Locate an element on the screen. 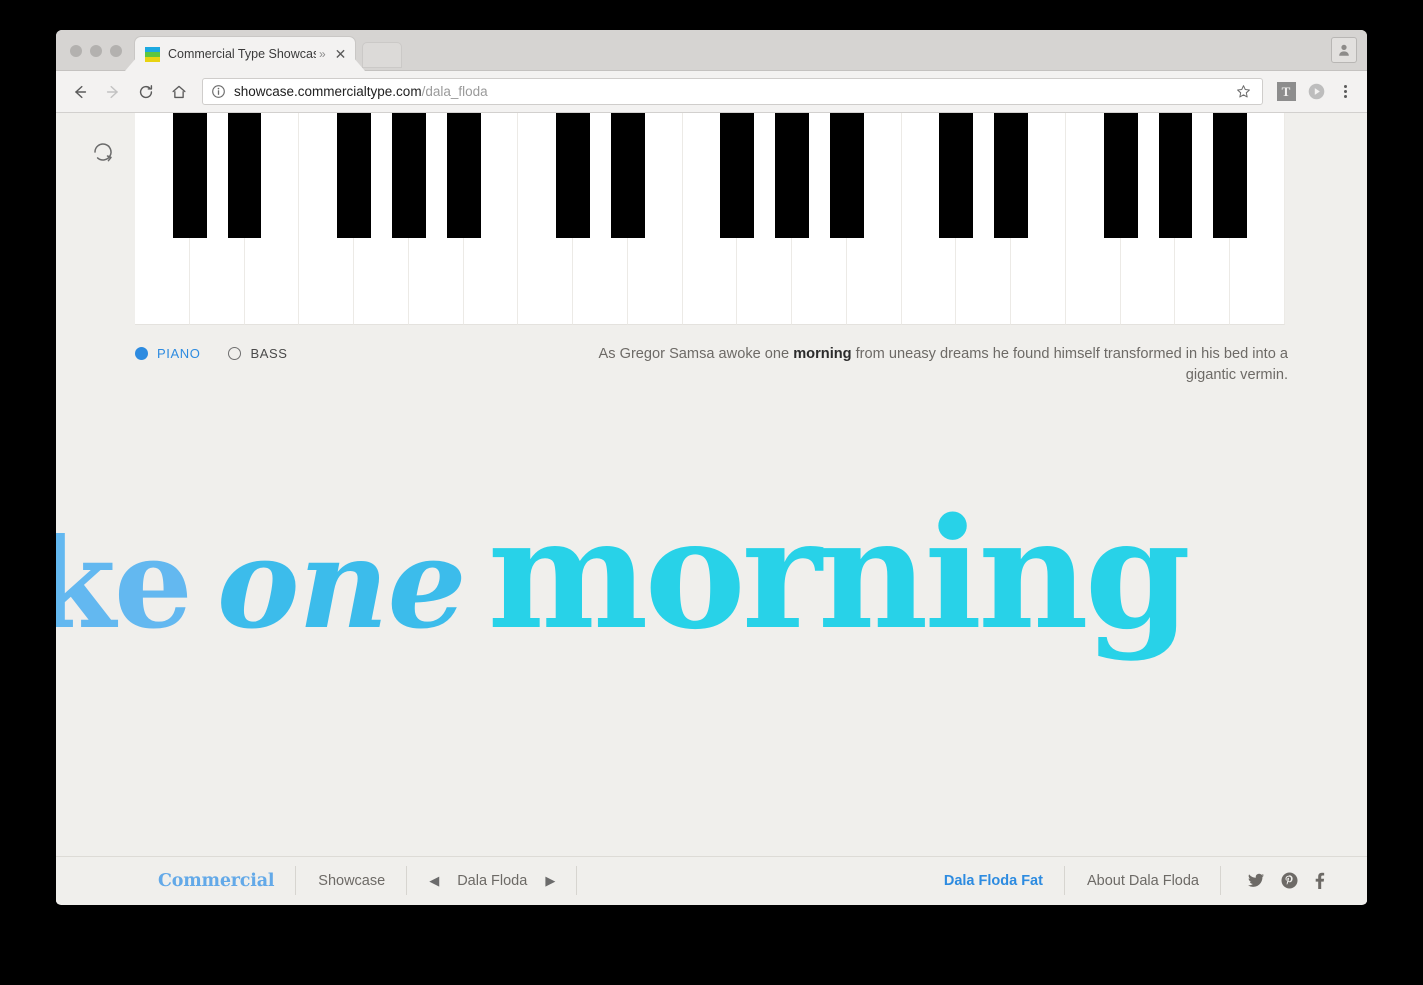 This screenshot has height=985, width=1423. footer-link-about: About Dala Floda is located at coordinates (1143, 880).